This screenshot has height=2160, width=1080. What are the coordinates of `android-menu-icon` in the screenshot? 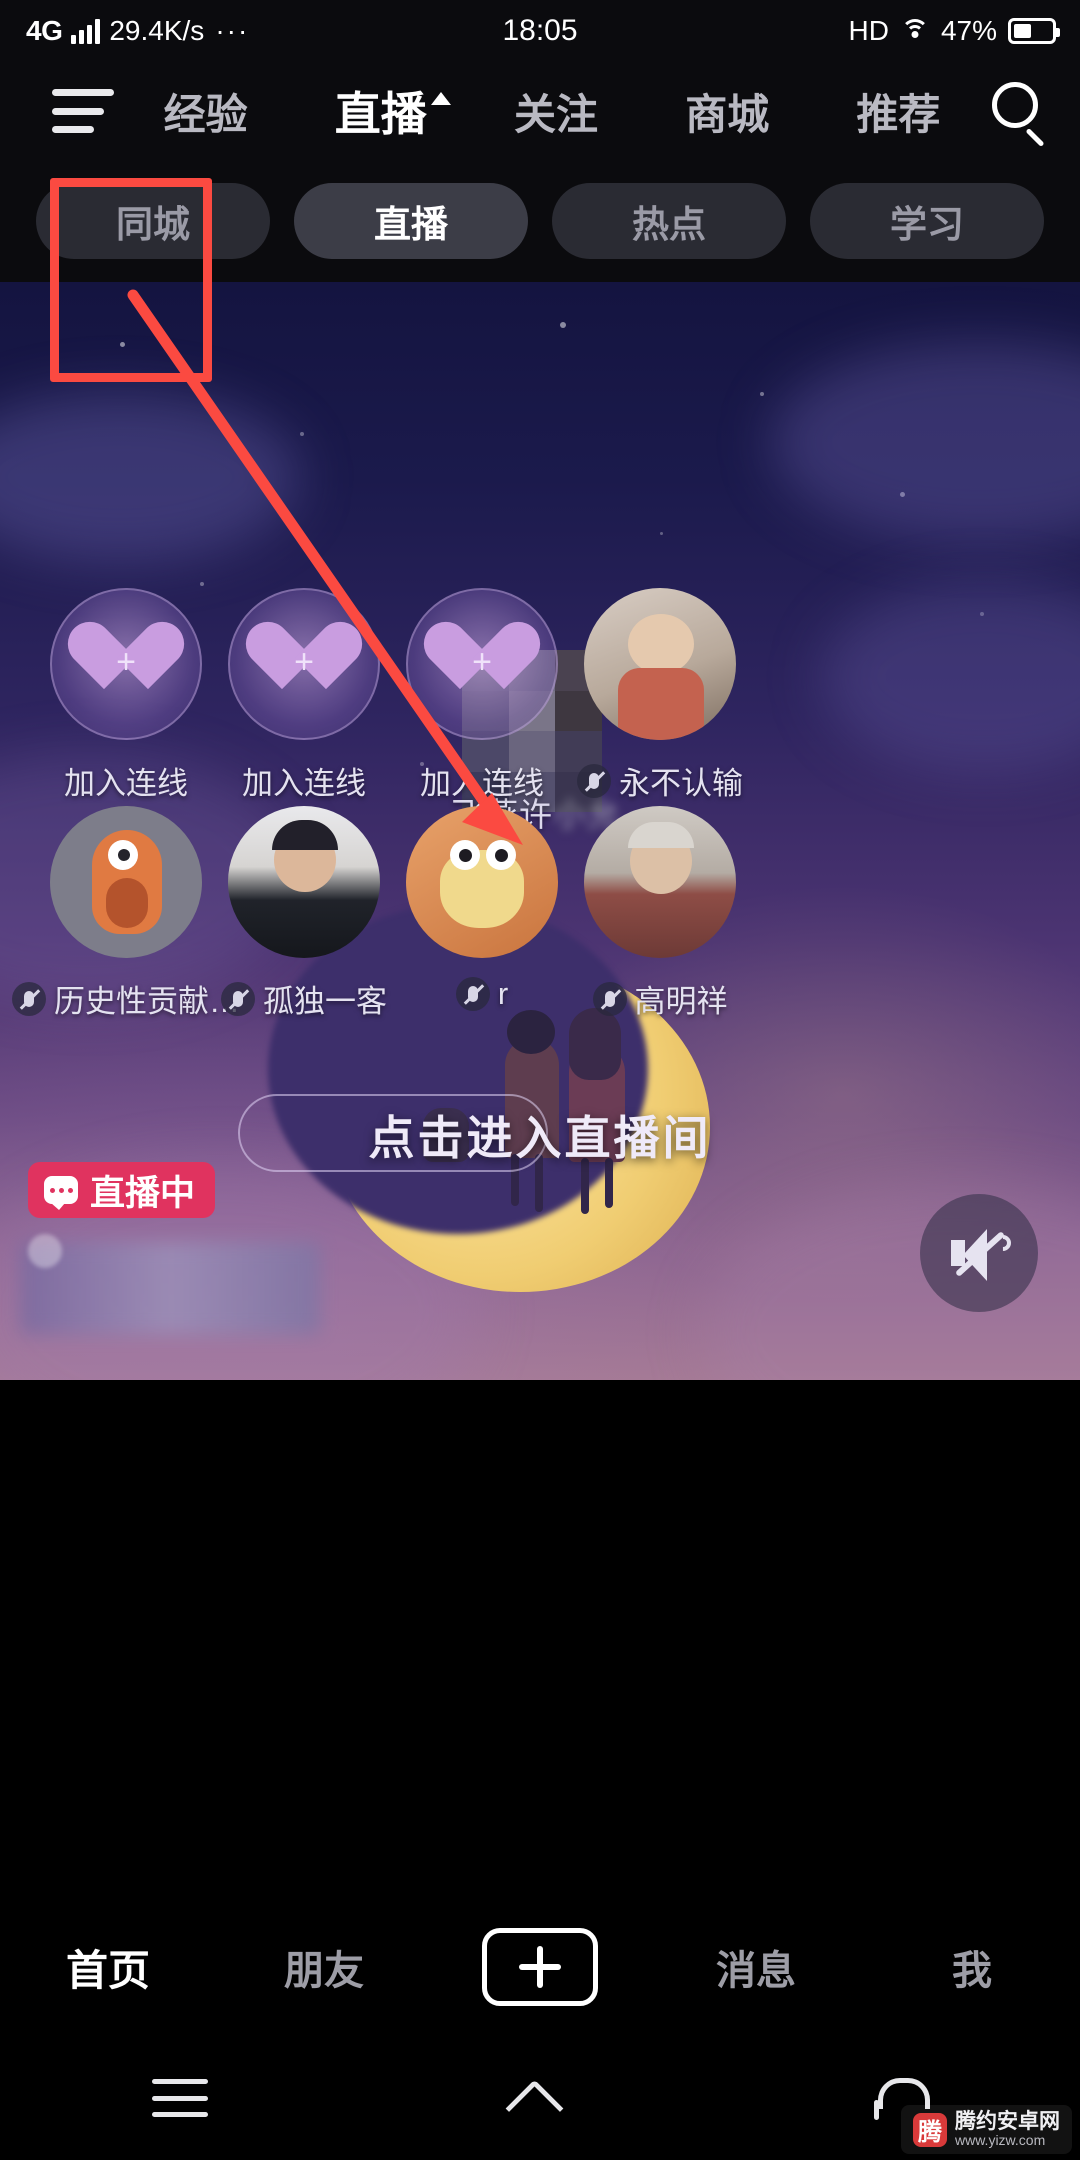 It's located at (180, 2098).